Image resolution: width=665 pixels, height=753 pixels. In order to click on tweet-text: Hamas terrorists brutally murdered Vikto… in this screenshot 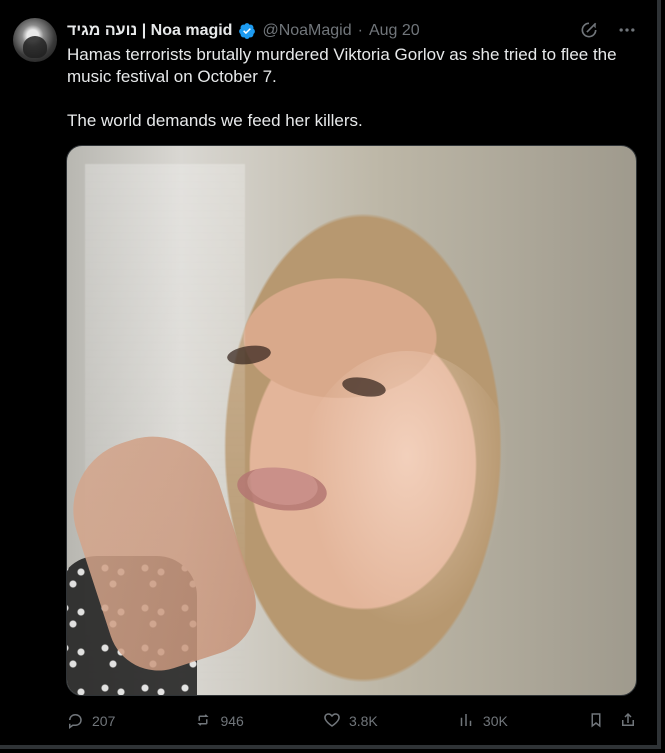, I will do `click(352, 88)`.